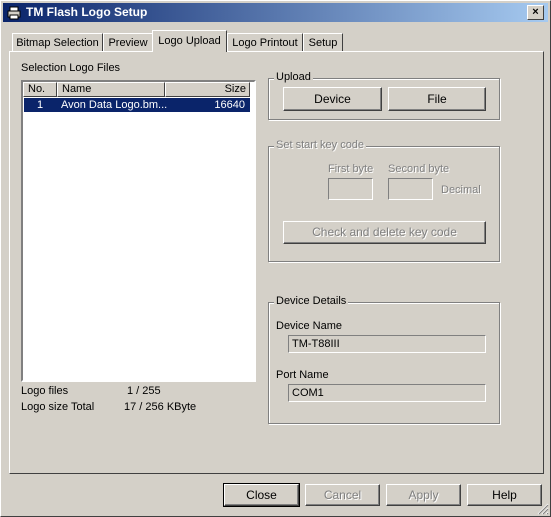  I want to click on cancel-button: Cancel, so click(342, 495).